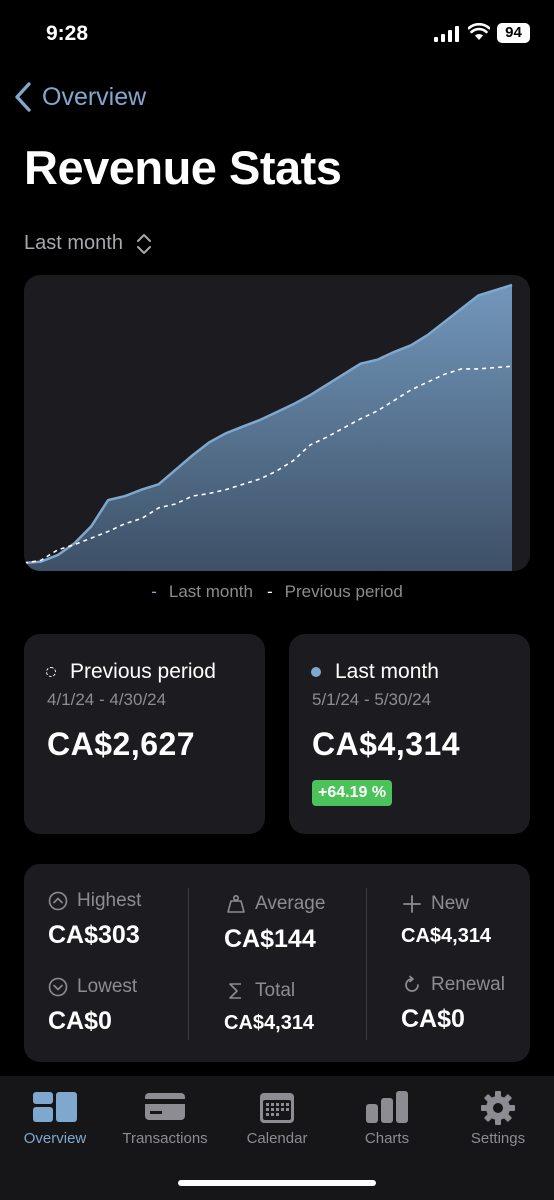  Describe the element at coordinates (67, 33) in the screenshot. I see `status-time: 9:28` at that location.